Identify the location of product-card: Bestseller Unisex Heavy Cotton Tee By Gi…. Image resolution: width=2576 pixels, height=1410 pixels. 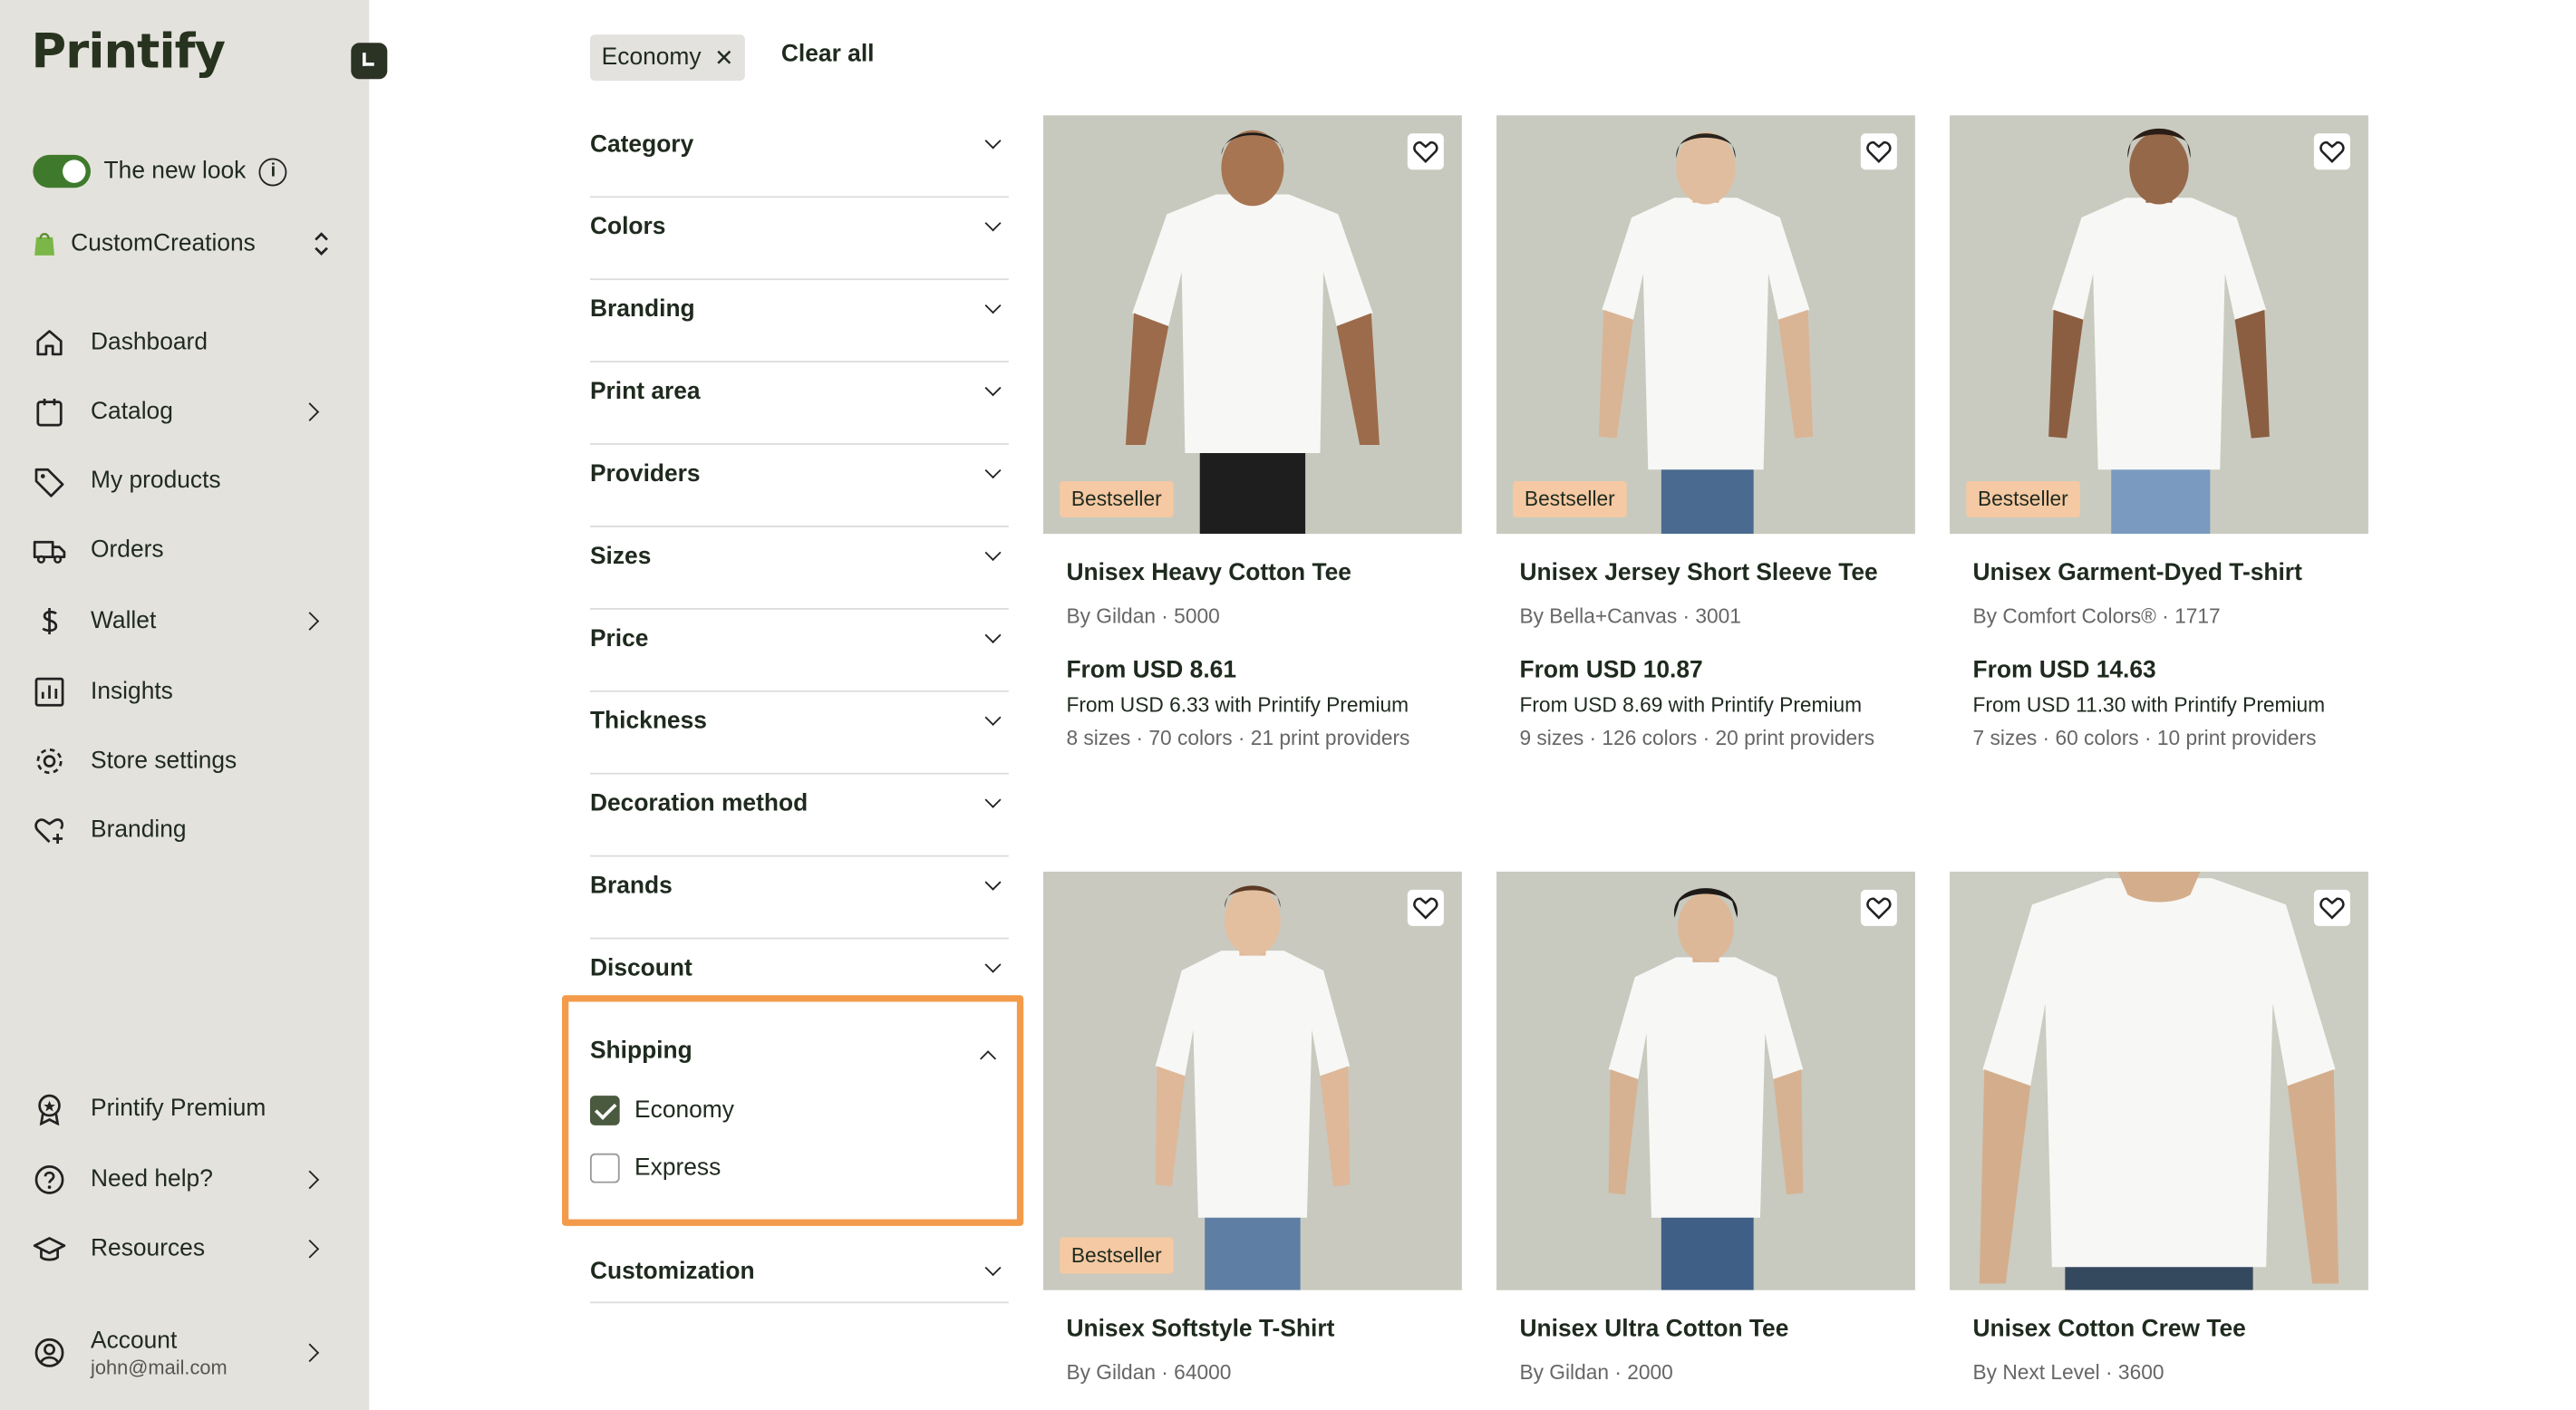
(1252, 432).